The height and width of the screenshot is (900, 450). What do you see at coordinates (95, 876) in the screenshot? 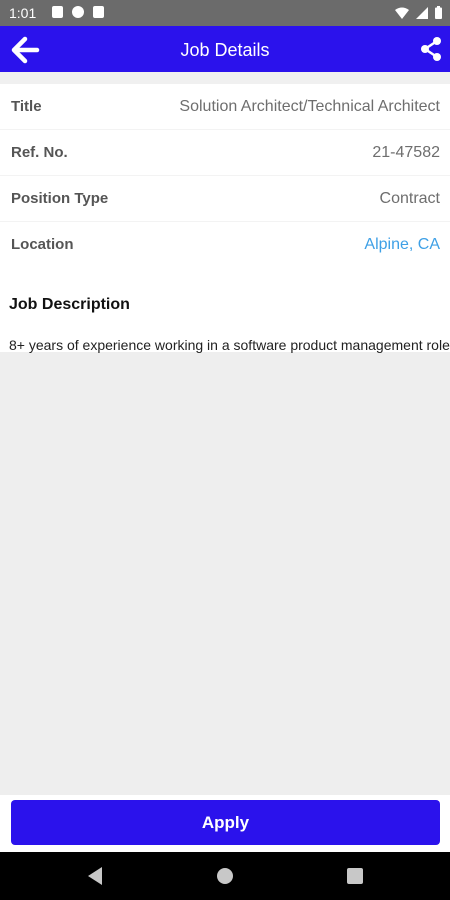
I see `nav-back-icon` at bounding box center [95, 876].